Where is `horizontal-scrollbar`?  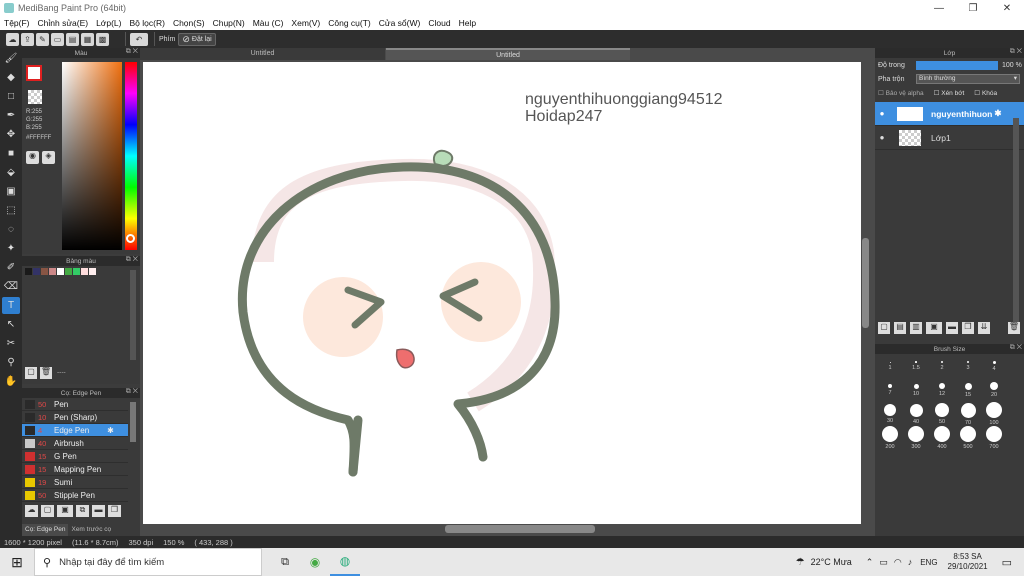 horizontal-scrollbar is located at coordinates (520, 529).